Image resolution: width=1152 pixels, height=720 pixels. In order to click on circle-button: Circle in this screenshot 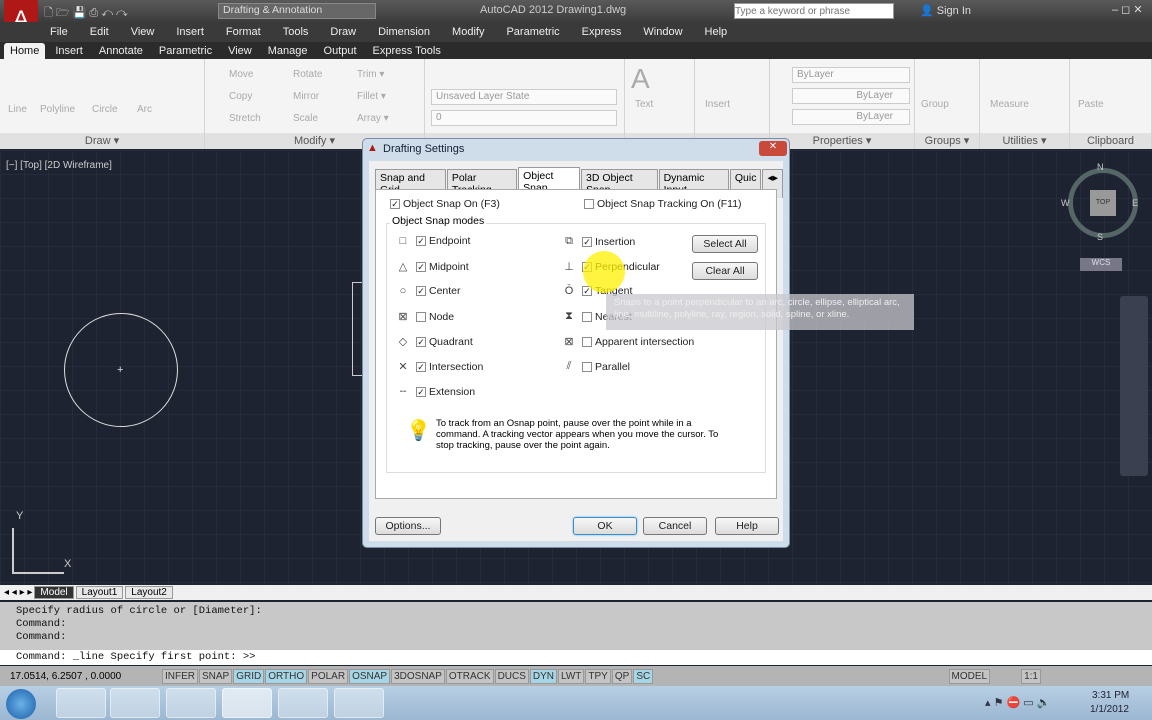, I will do `click(105, 109)`.